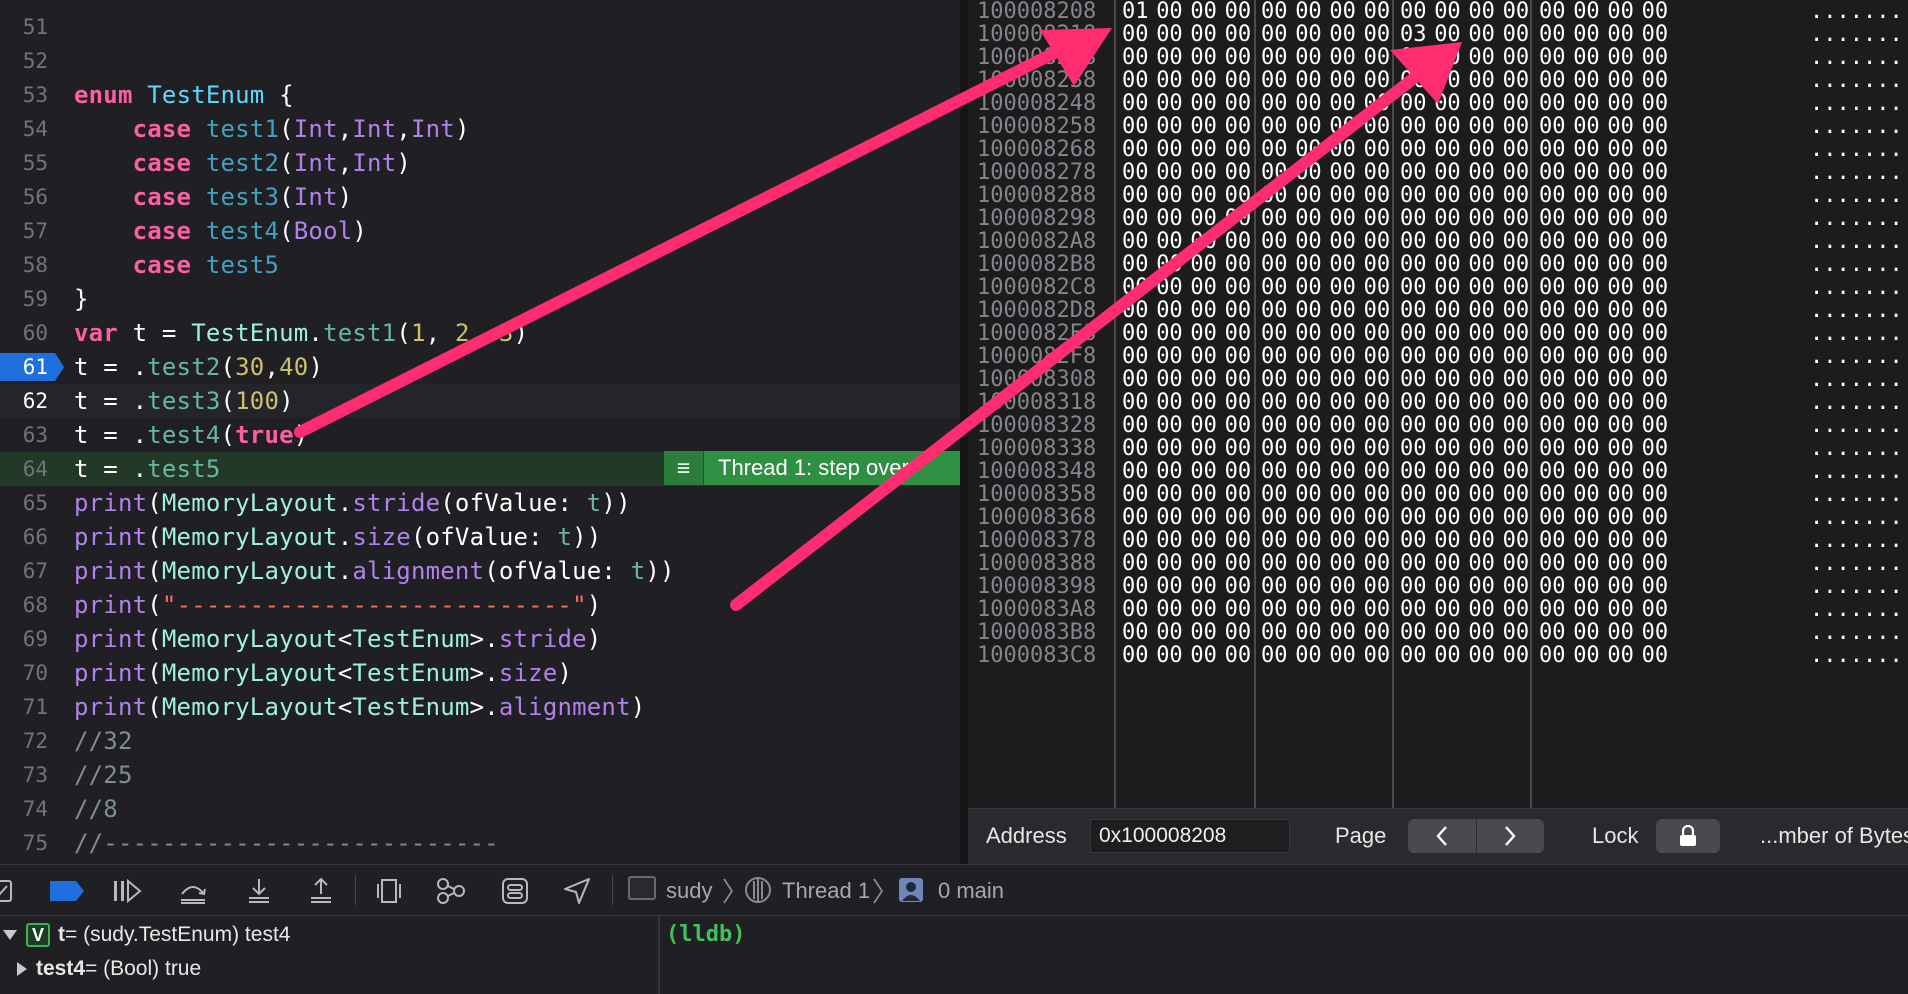 The image size is (1908, 994). I want to click on code-text: case test4(Bool), so click(213, 231).